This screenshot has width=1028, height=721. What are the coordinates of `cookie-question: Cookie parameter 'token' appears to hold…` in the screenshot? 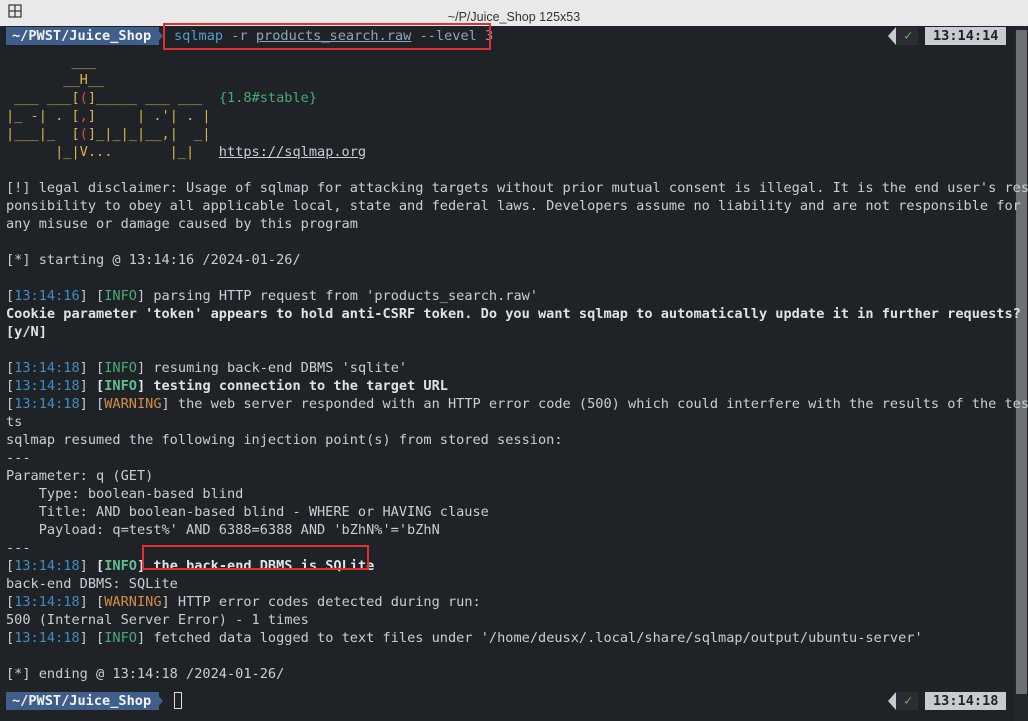 It's located at (513, 314).